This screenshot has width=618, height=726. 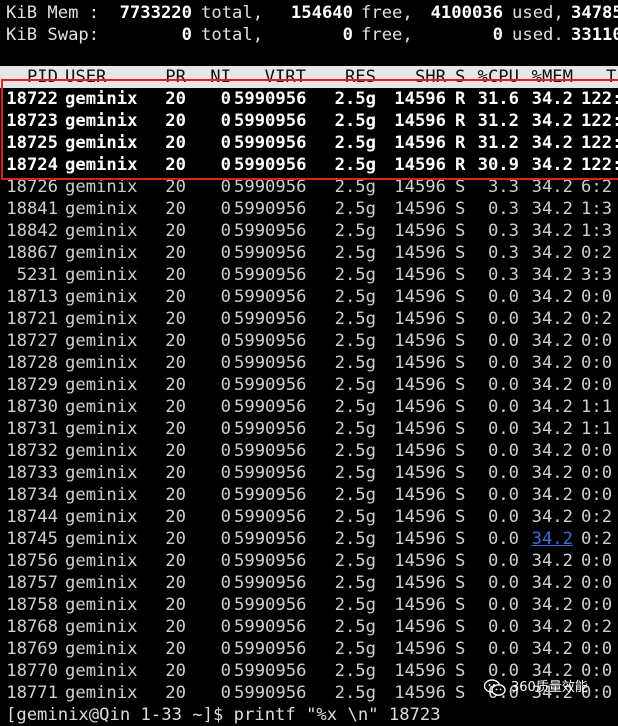 What do you see at coordinates (460, 77) in the screenshot?
I see `header-s: S` at bounding box center [460, 77].